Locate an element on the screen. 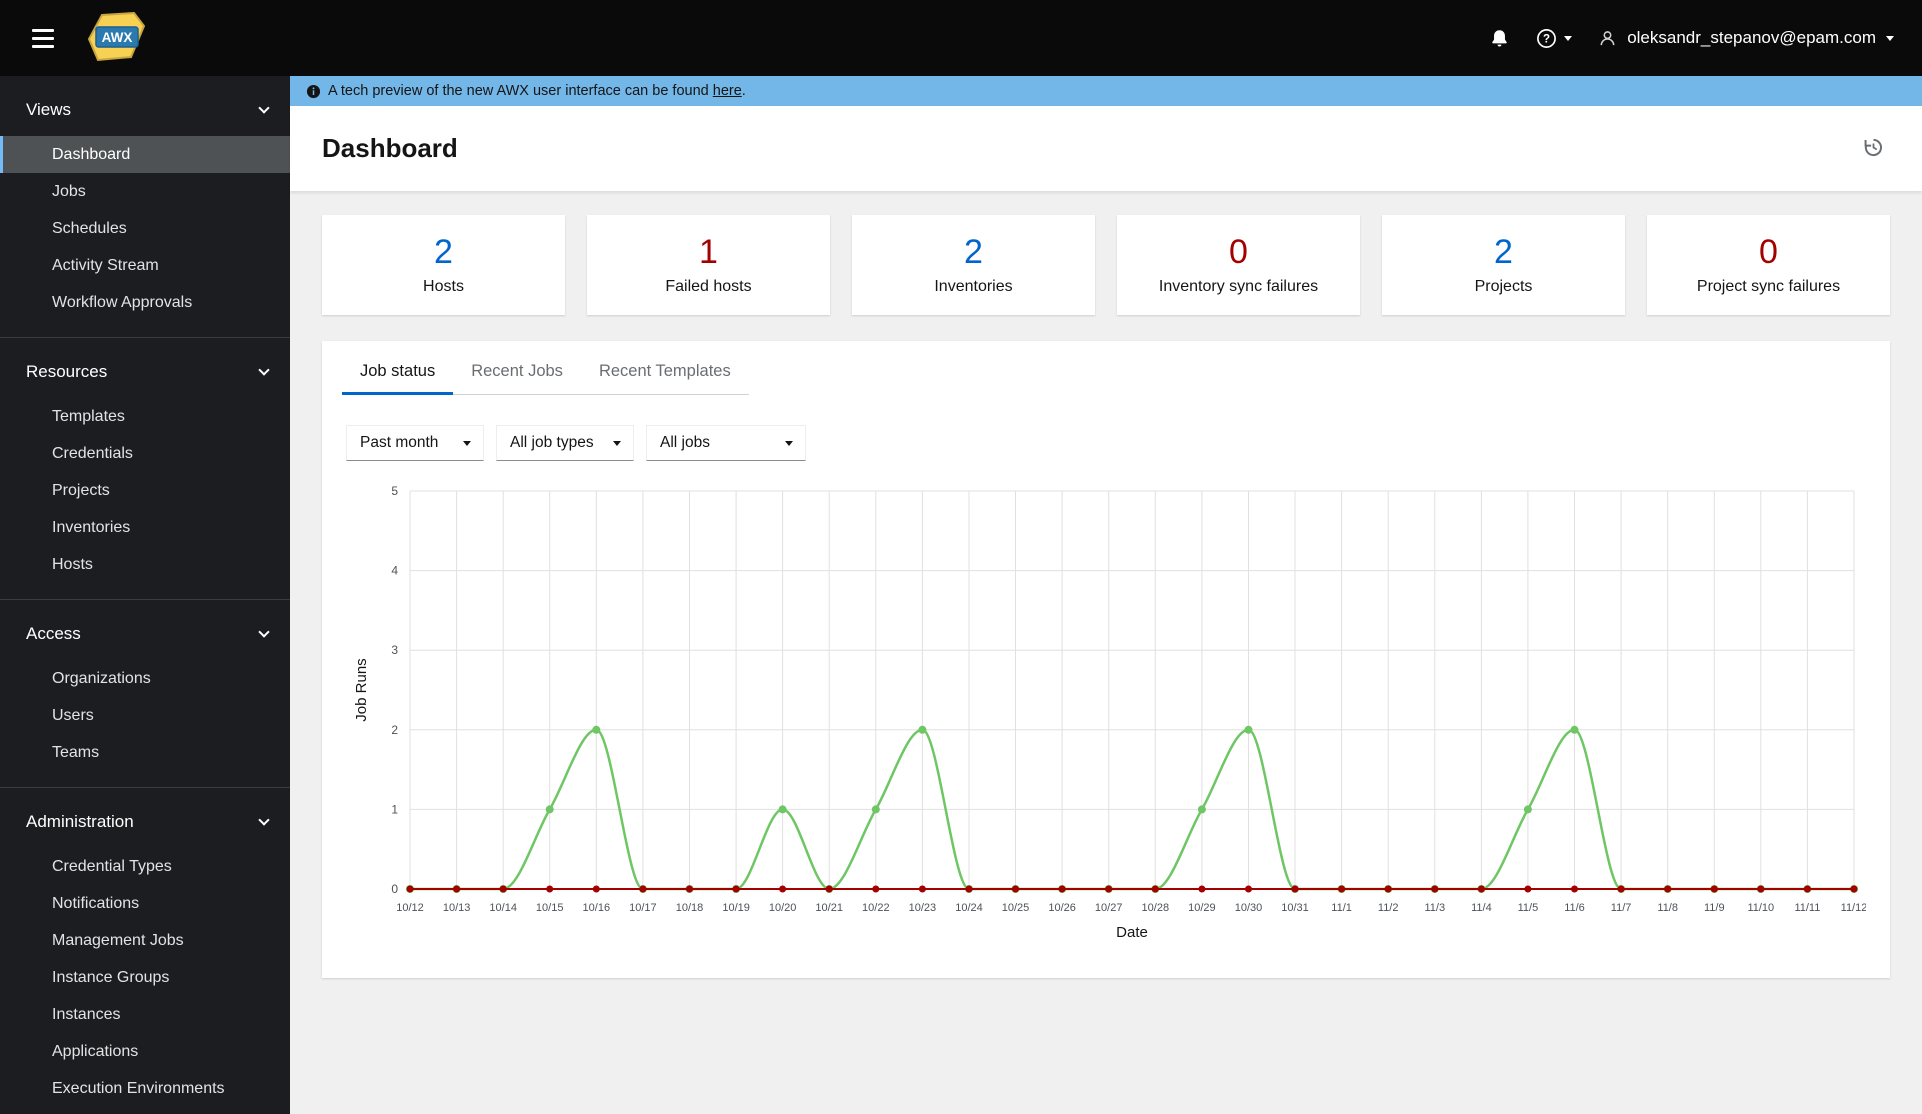  chart-filters: Past month All job types All jobs is located at coordinates (1118, 443).